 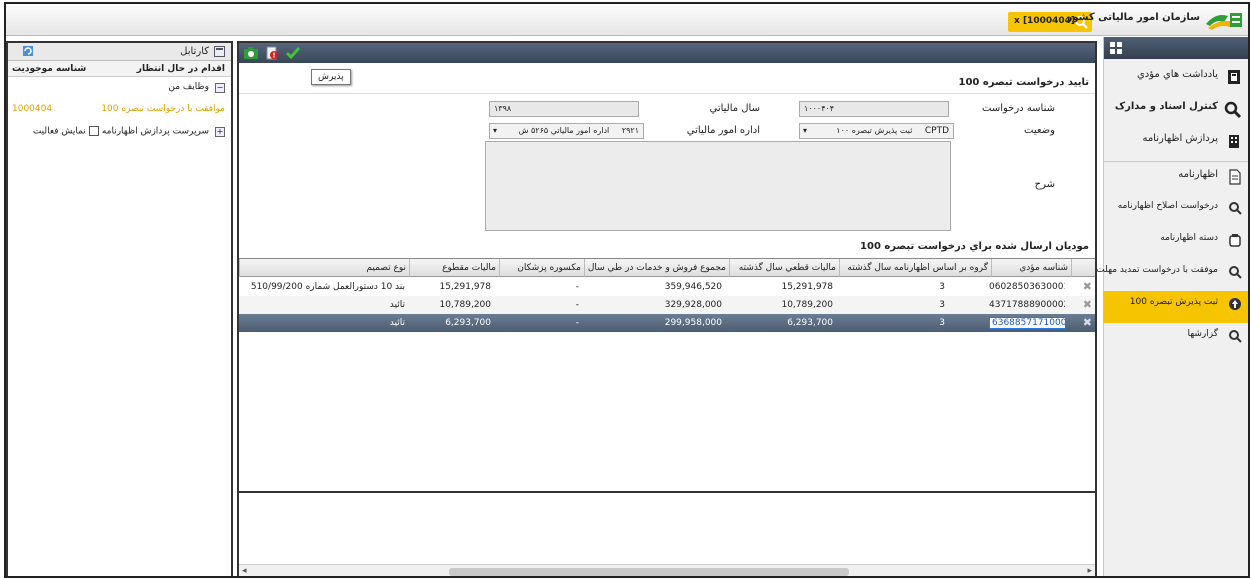 What do you see at coordinates (194, 51) in the screenshot?
I see `cartable-title: کارتابل` at bounding box center [194, 51].